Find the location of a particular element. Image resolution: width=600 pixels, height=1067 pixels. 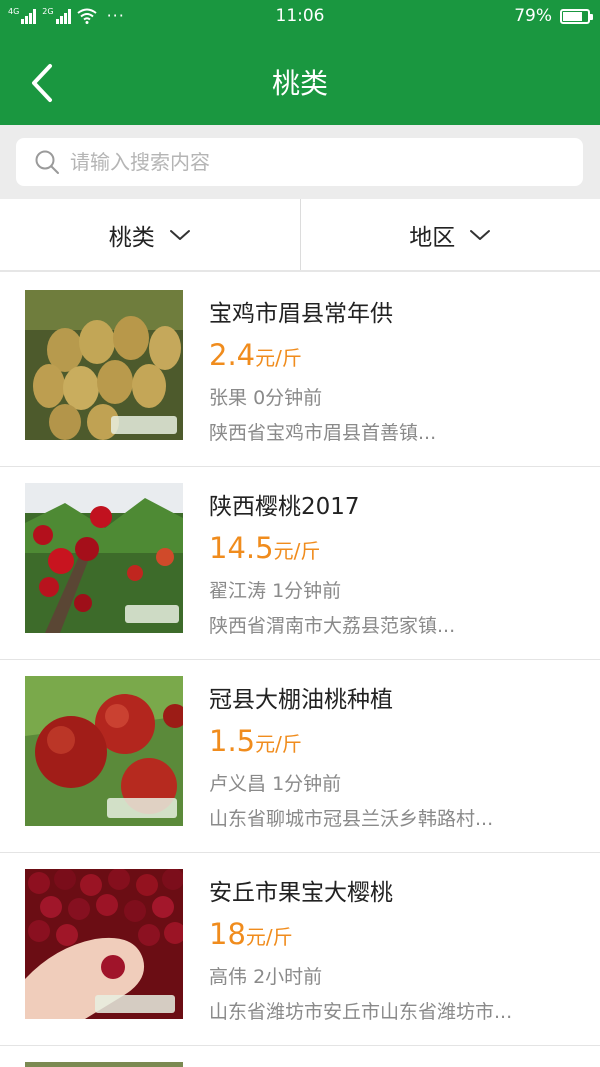

battery-icon is located at coordinates (576, 16).